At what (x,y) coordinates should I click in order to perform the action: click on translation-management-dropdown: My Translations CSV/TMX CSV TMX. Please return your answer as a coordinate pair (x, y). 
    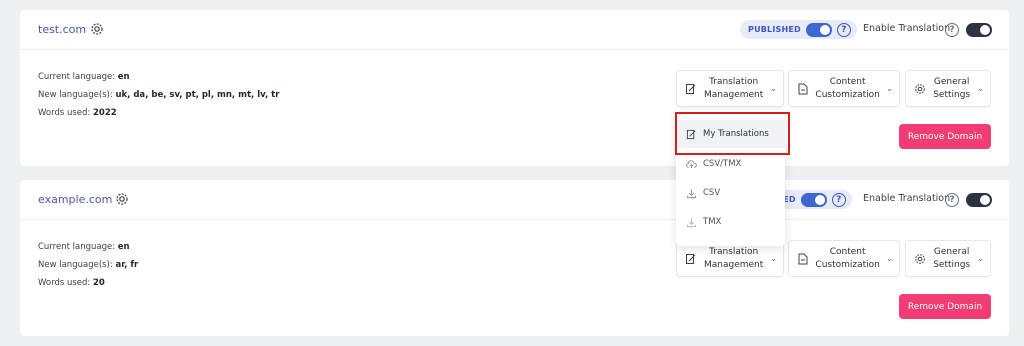
    Looking at the image, I should click on (730, 178).